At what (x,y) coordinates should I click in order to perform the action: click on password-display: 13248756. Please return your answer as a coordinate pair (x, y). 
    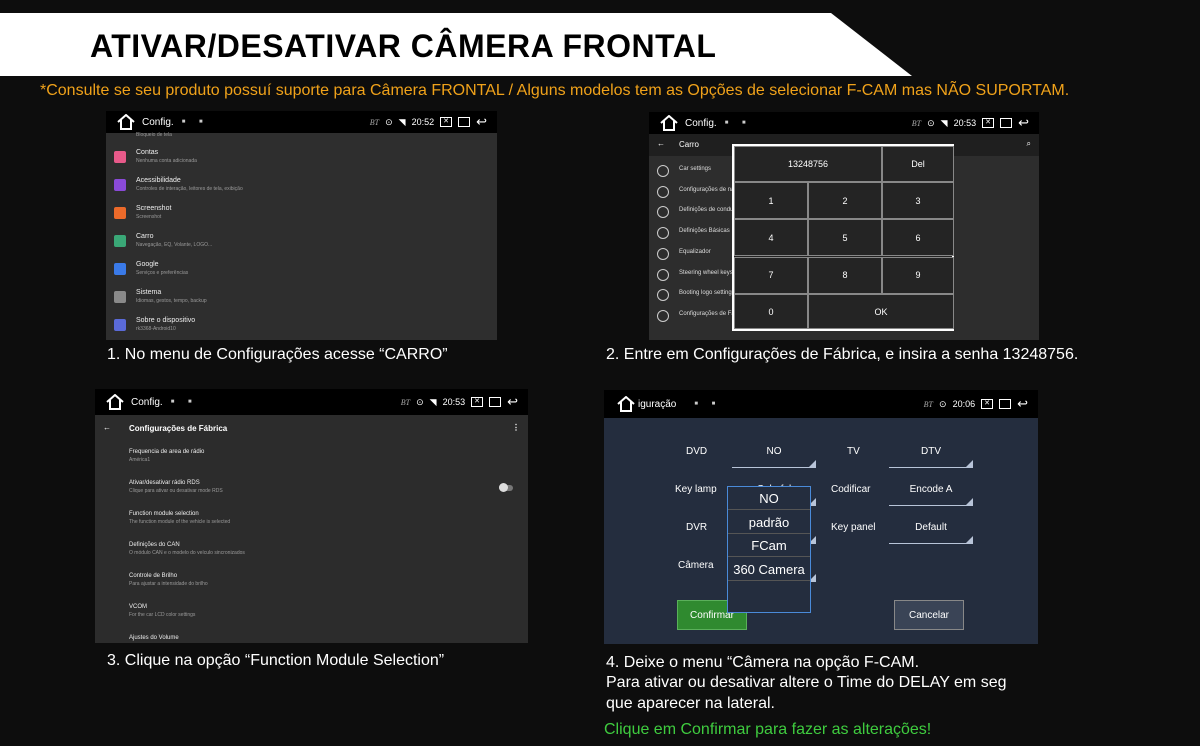
    Looking at the image, I should click on (808, 164).